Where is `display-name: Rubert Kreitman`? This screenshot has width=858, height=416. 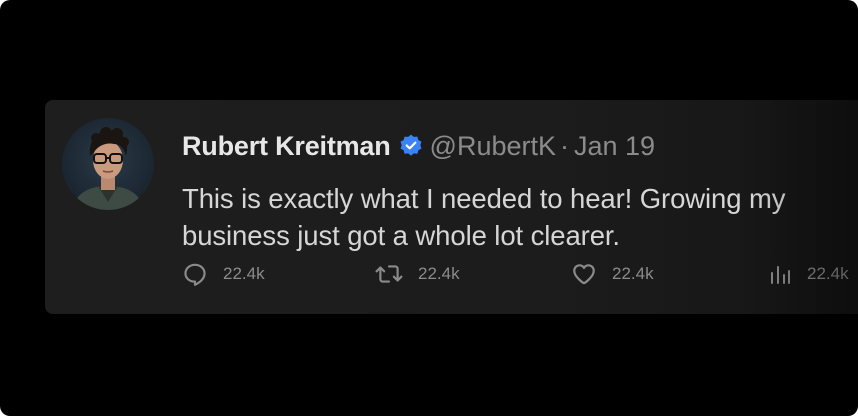 display-name: Rubert Kreitman is located at coordinates (286, 146).